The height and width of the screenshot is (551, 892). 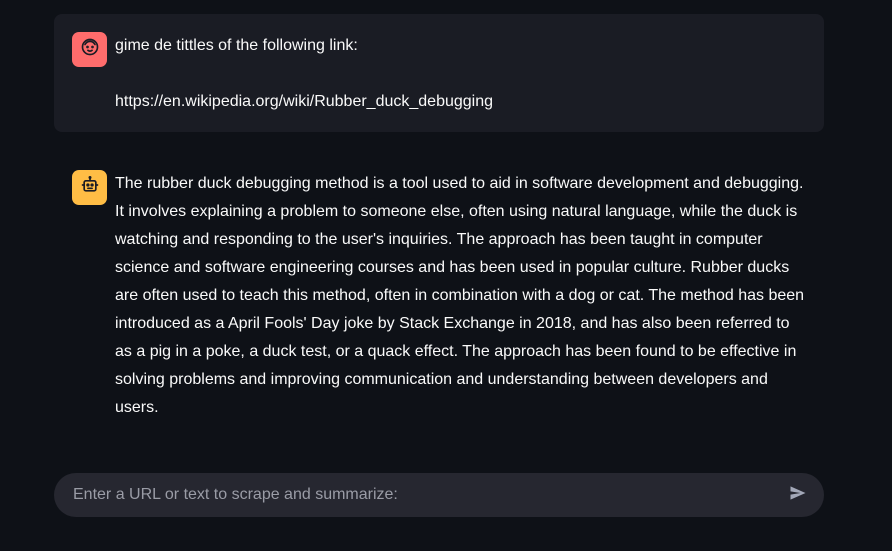 What do you see at coordinates (415, 495) in the screenshot?
I see `chat-input` at bounding box center [415, 495].